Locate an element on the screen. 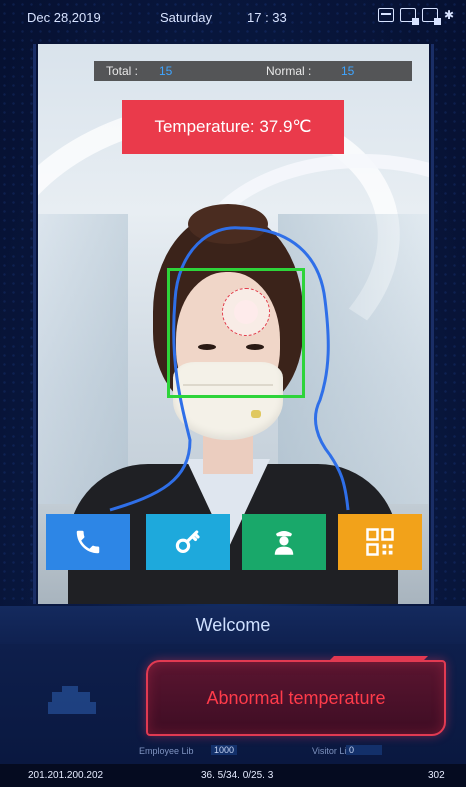  welcome-text: Welcome is located at coordinates (233, 624).